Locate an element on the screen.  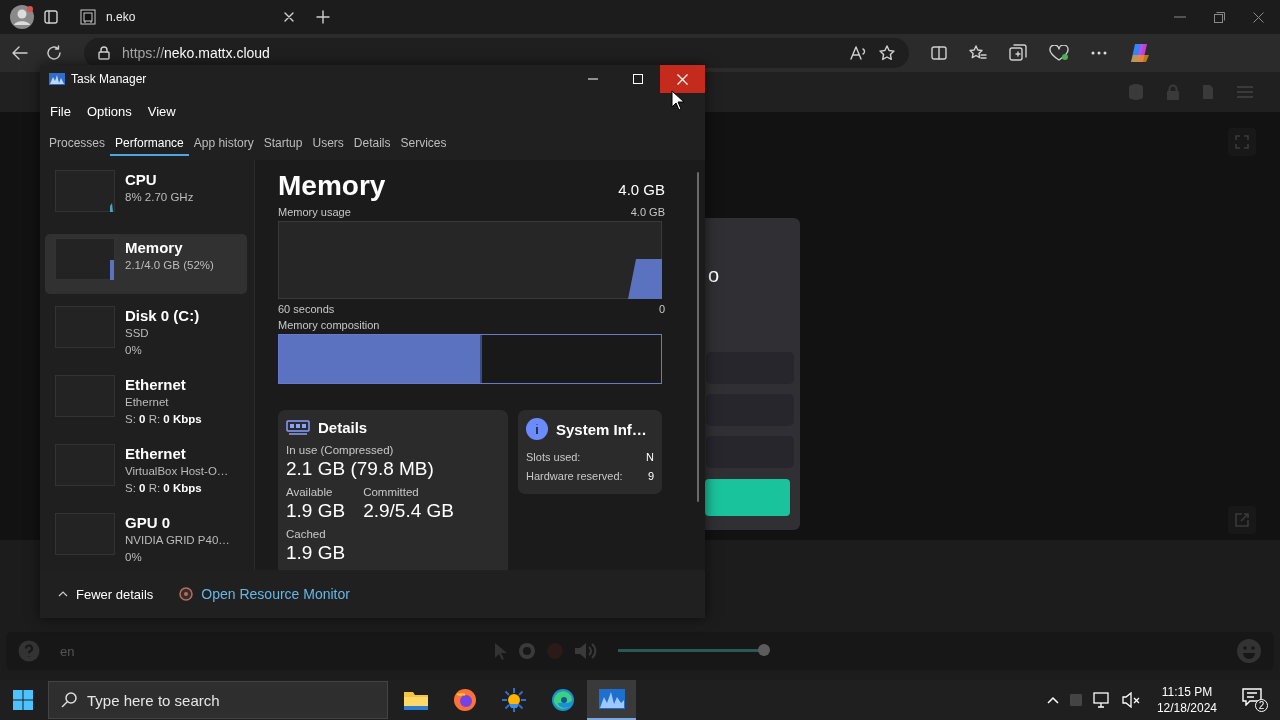
external-link-icon is located at coordinates (1242, 520).